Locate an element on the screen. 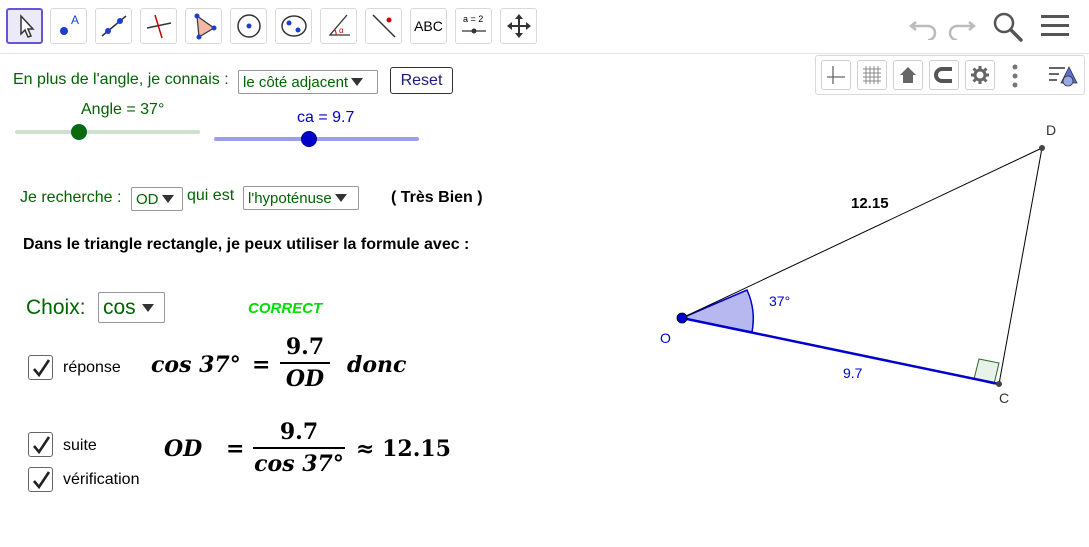 This screenshot has height=547, width=1089. opposite-segment is located at coordinates (1020, 266).